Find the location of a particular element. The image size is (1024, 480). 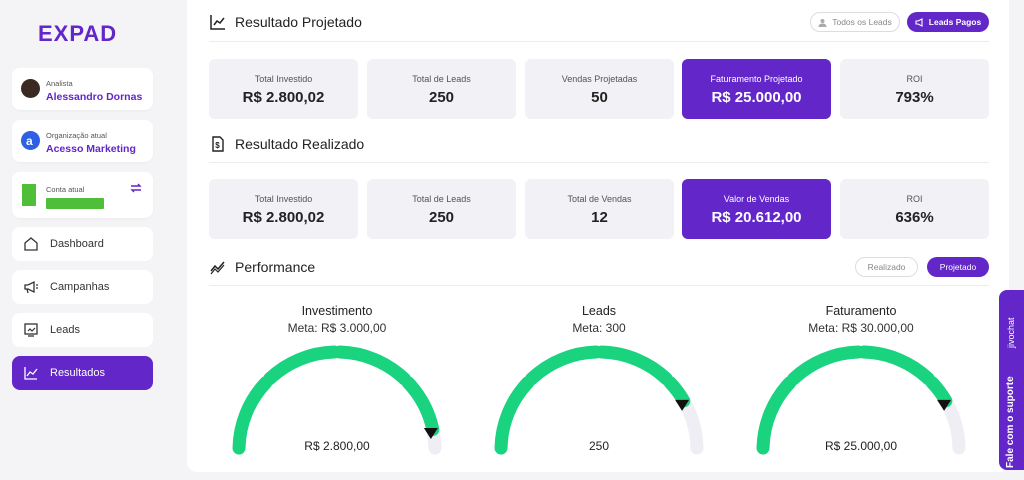

filter-all-label: Todos os Leads is located at coordinates (862, 22).